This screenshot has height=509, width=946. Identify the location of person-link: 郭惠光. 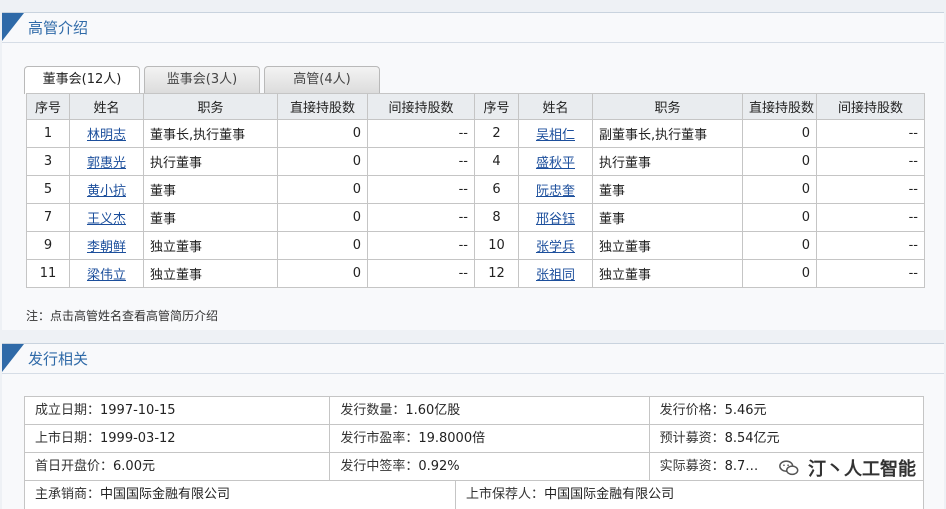
(106, 163).